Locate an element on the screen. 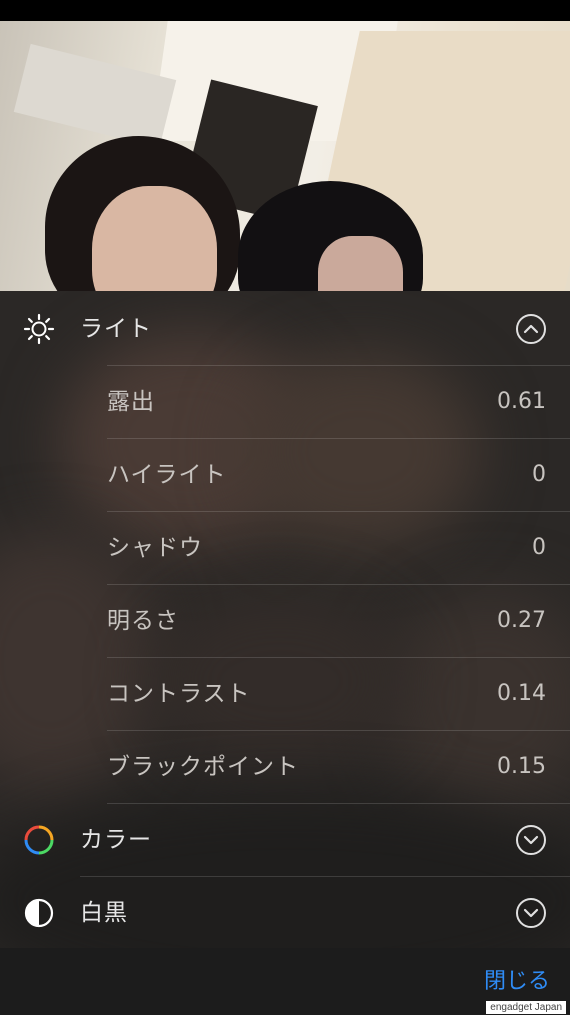 This screenshot has height=1015, width=570. color-section-header: カラー is located at coordinates (285, 840).